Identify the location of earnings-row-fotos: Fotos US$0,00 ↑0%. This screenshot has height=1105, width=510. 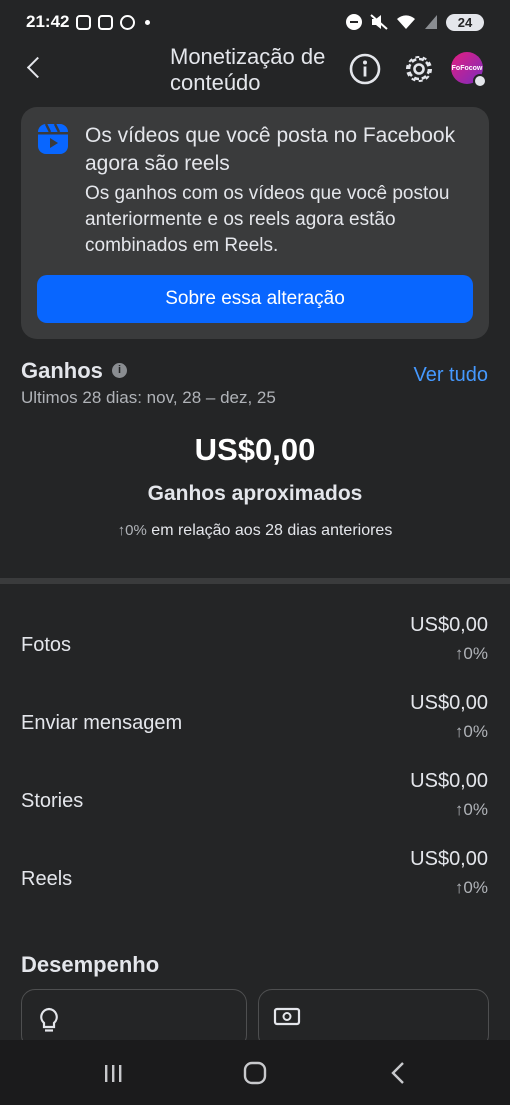
(255, 649).